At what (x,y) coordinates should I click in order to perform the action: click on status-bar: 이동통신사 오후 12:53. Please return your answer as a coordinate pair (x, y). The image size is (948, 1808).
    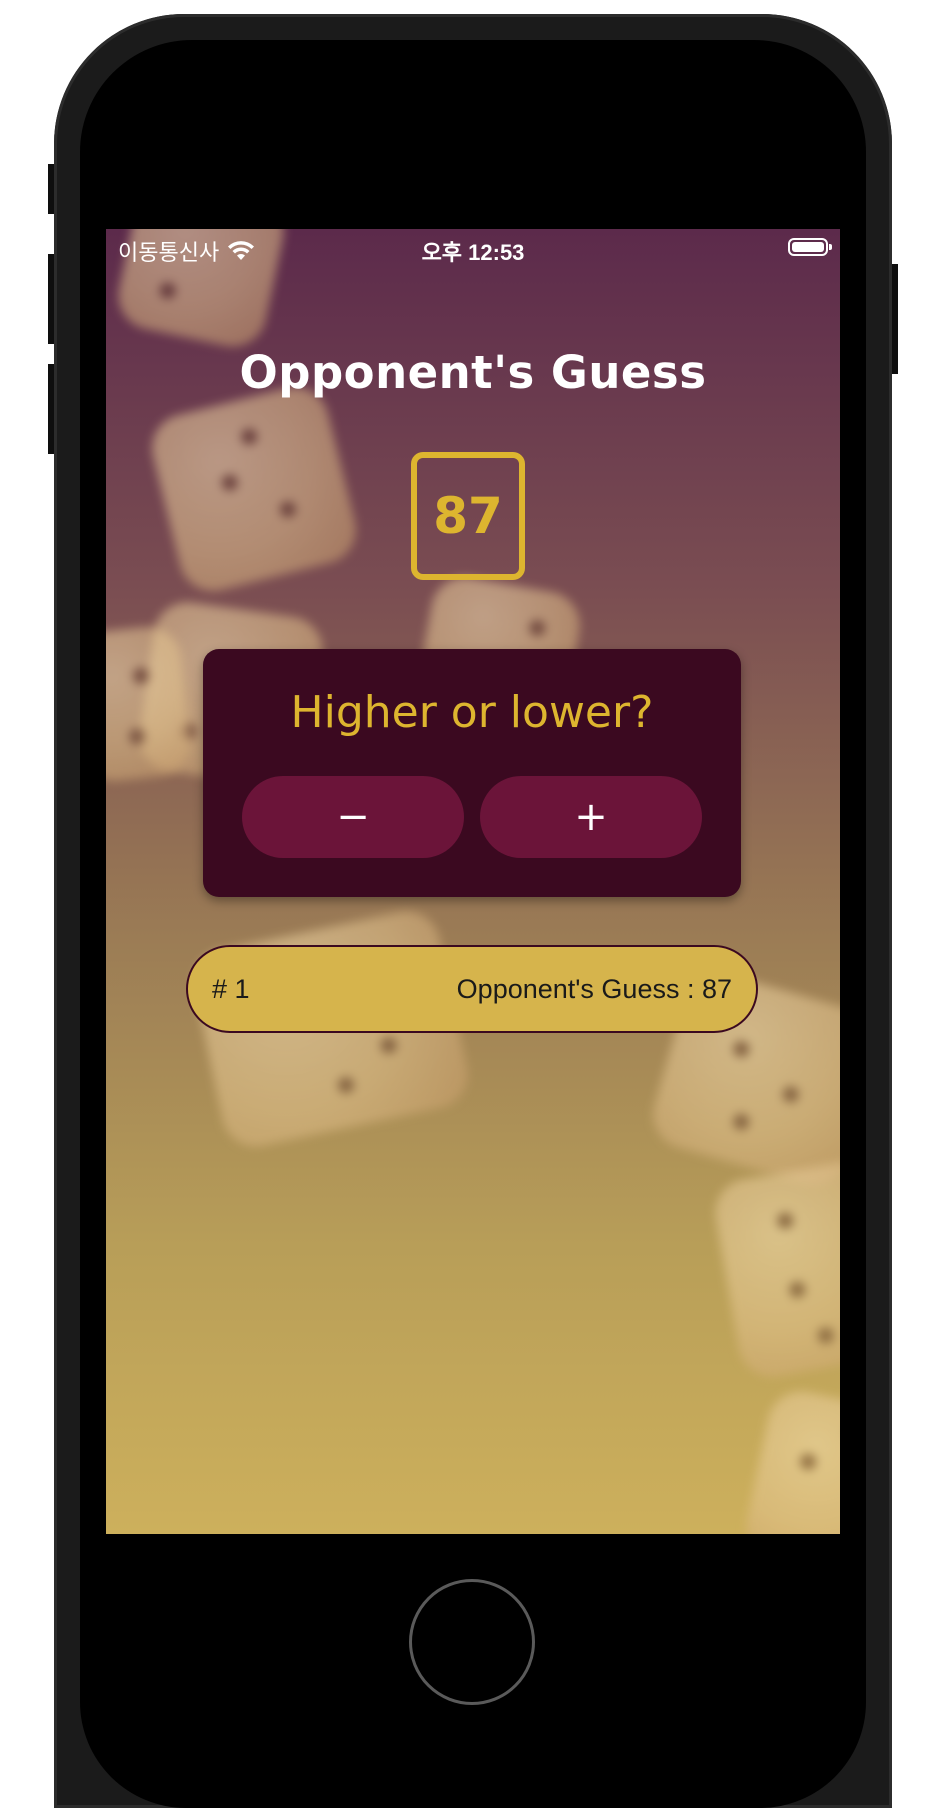
    Looking at the image, I should click on (473, 249).